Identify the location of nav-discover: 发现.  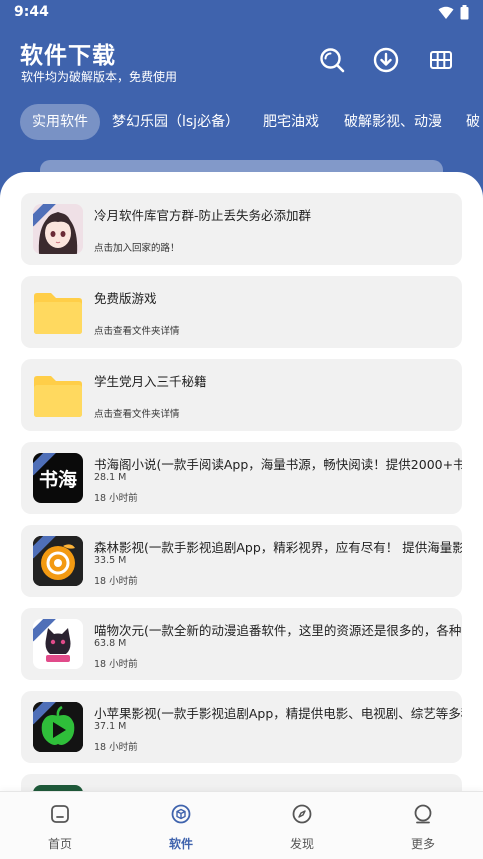
(302, 825).